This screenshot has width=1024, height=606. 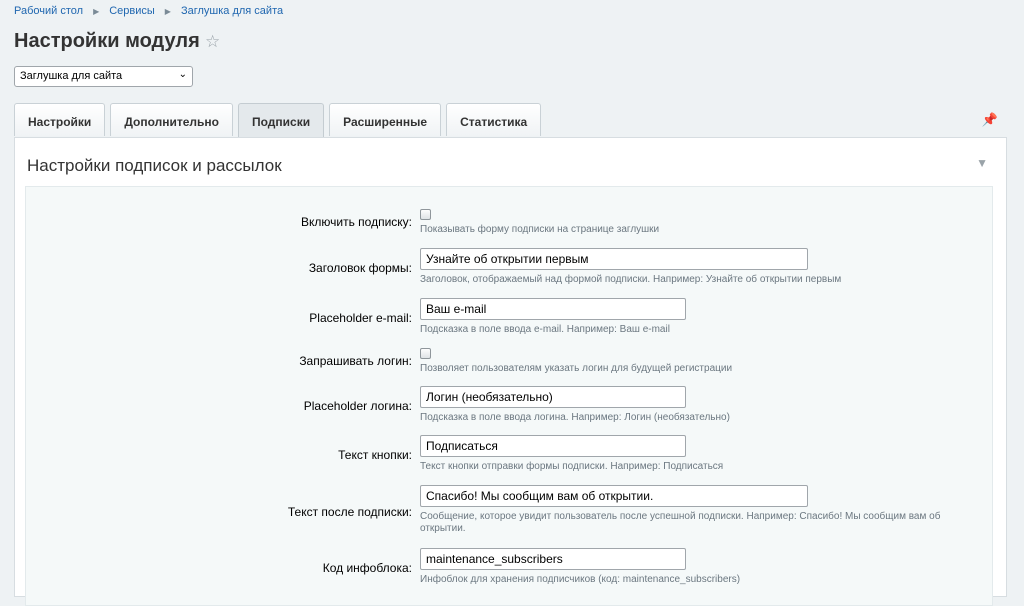 I want to click on breadcrumb-desktop: Рабочий стол, so click(x=48, y=11).